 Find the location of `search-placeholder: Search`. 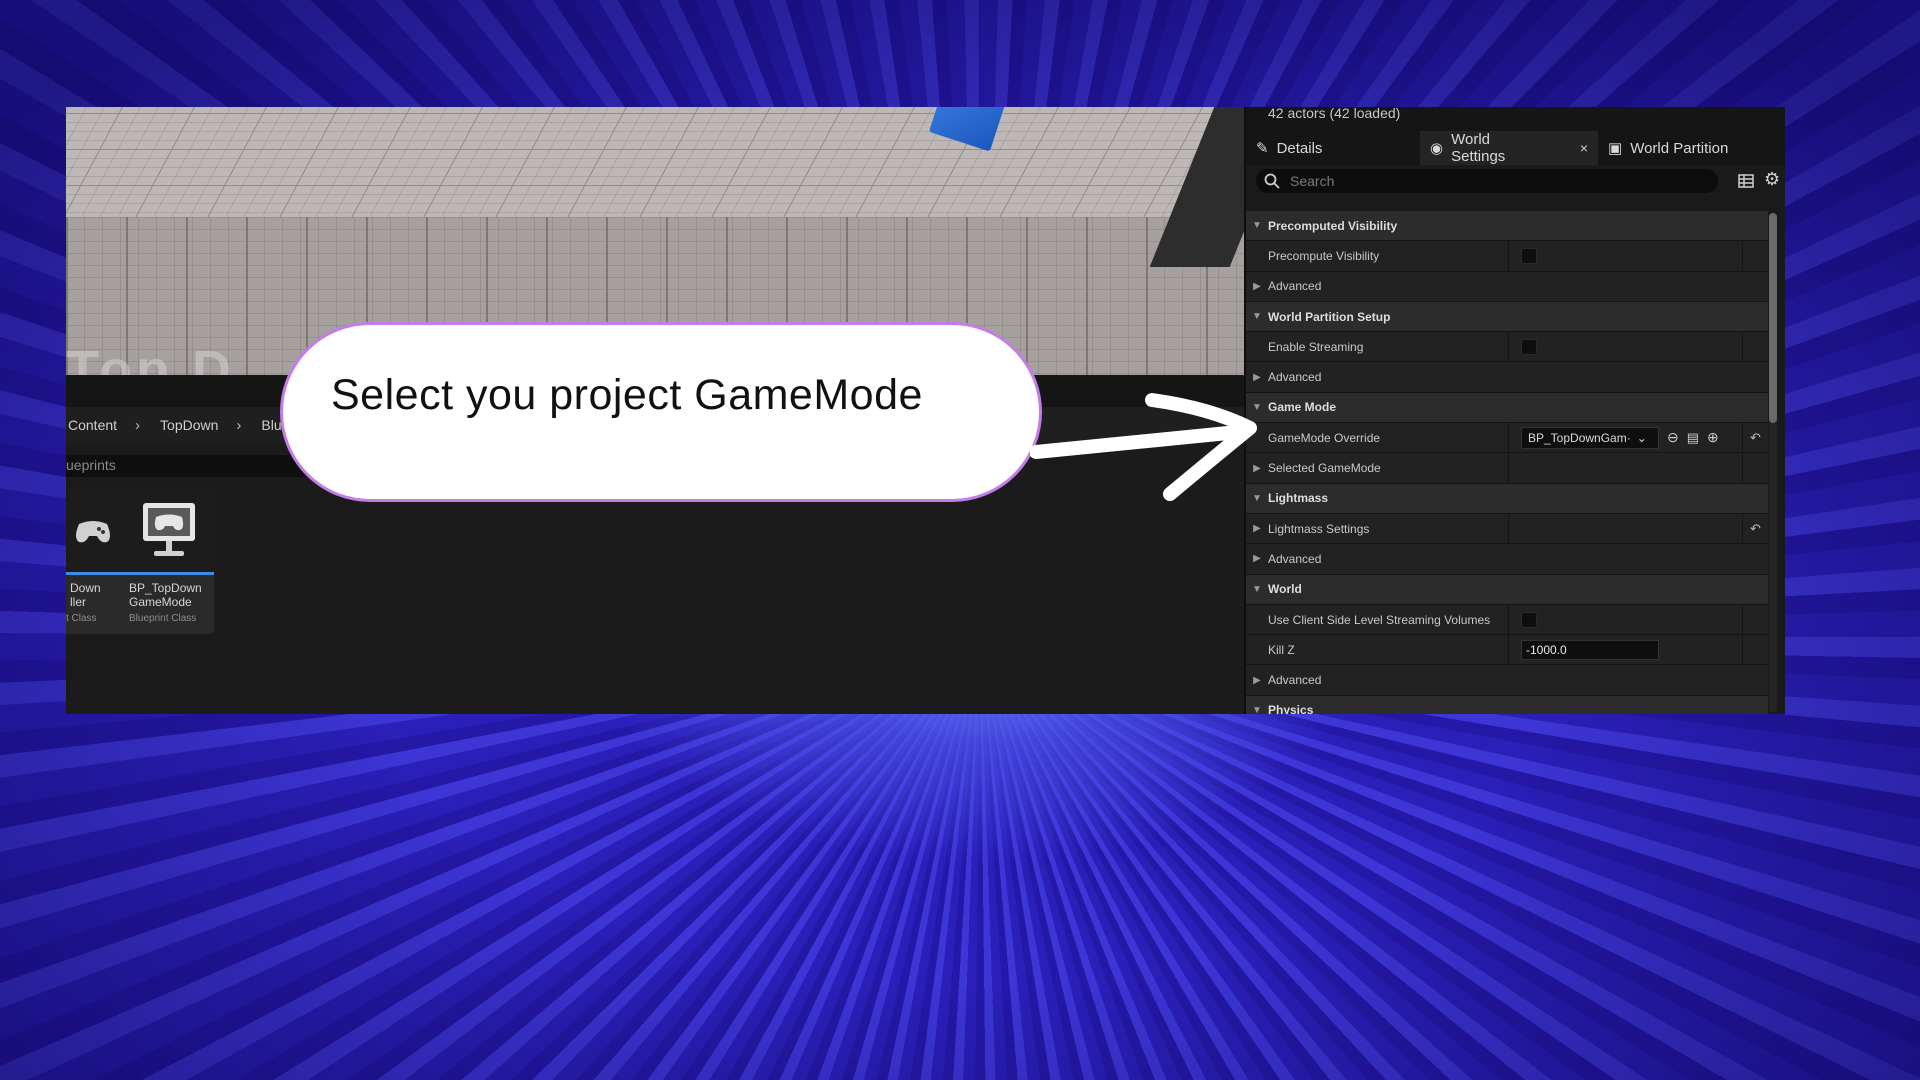

search-placeholder: Search is located at coordinates (1312, 181).